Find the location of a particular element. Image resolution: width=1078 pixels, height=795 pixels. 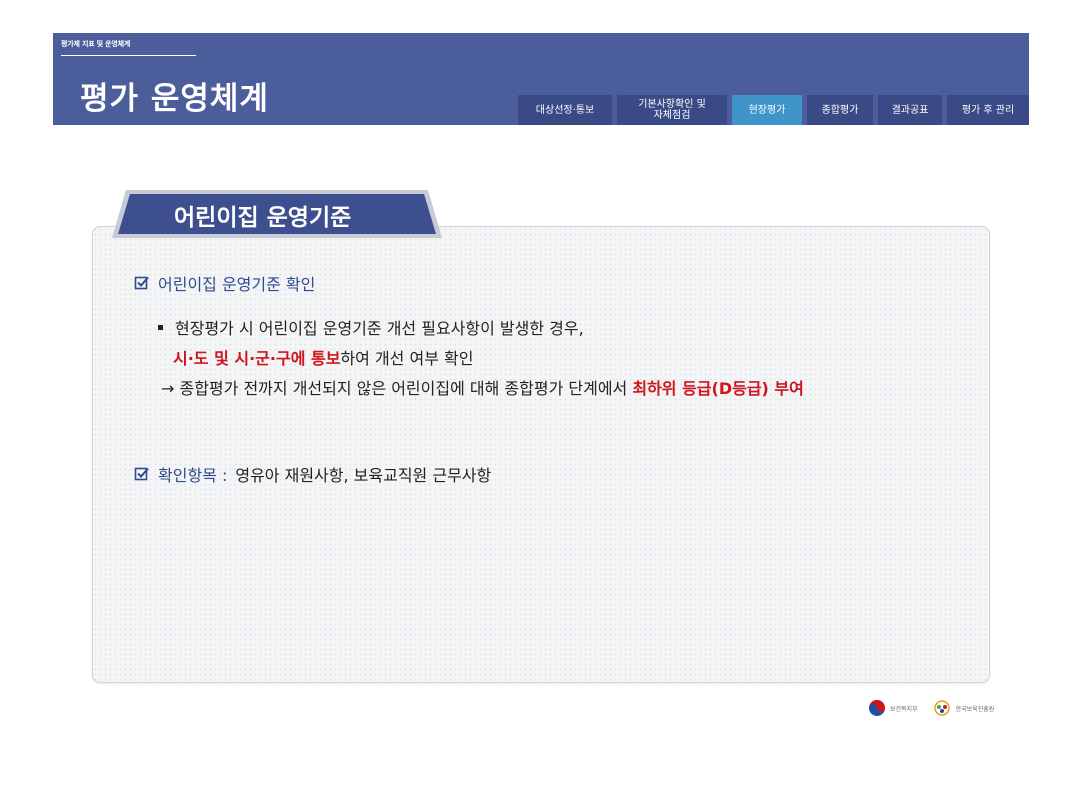

ministry-logo: 보건복지부 is located at coordinates (893, 708).